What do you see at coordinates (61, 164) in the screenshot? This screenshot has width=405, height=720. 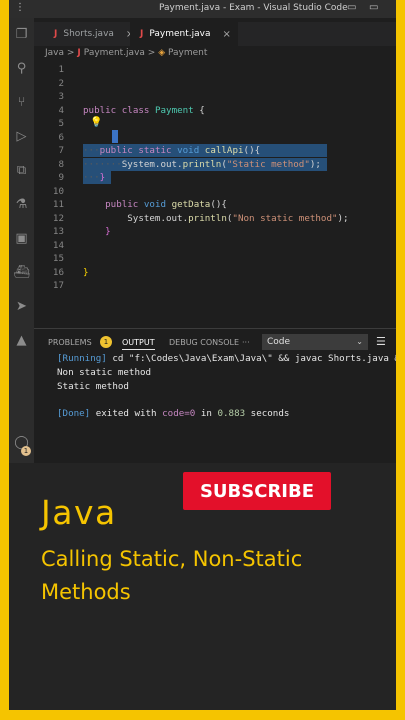 I see `line-number: 8` at bounding box center [61, 164].